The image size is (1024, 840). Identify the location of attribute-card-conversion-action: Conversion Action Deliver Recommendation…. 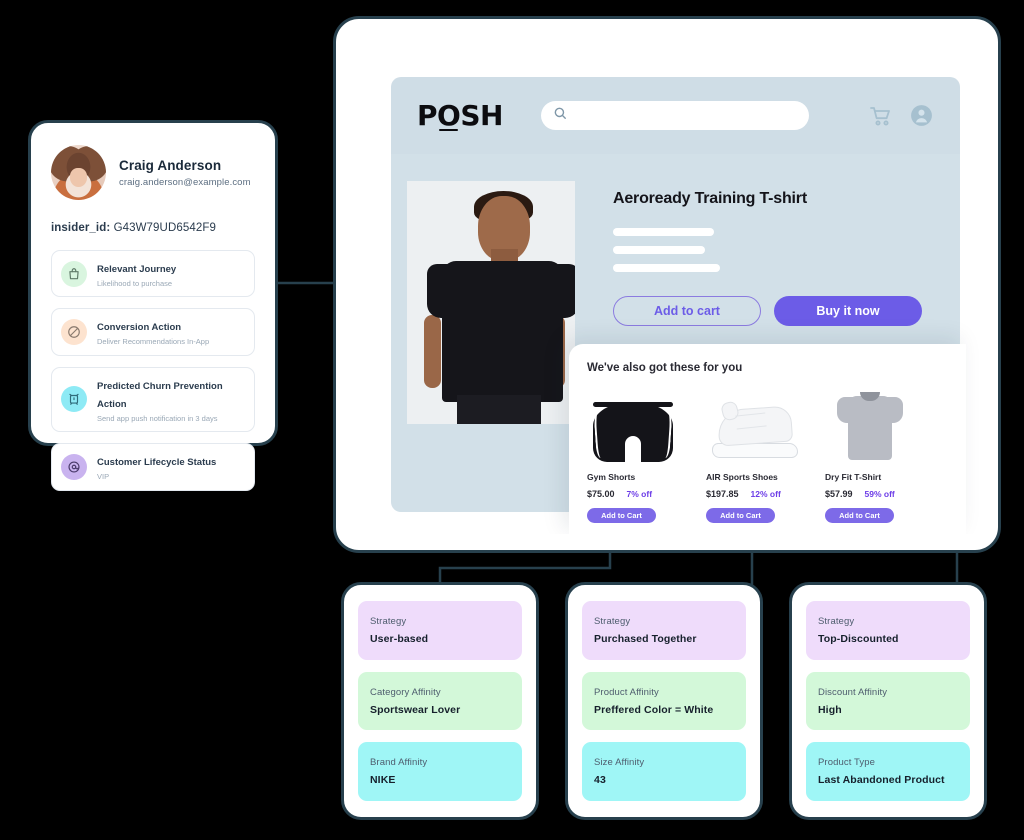
(153, 332).